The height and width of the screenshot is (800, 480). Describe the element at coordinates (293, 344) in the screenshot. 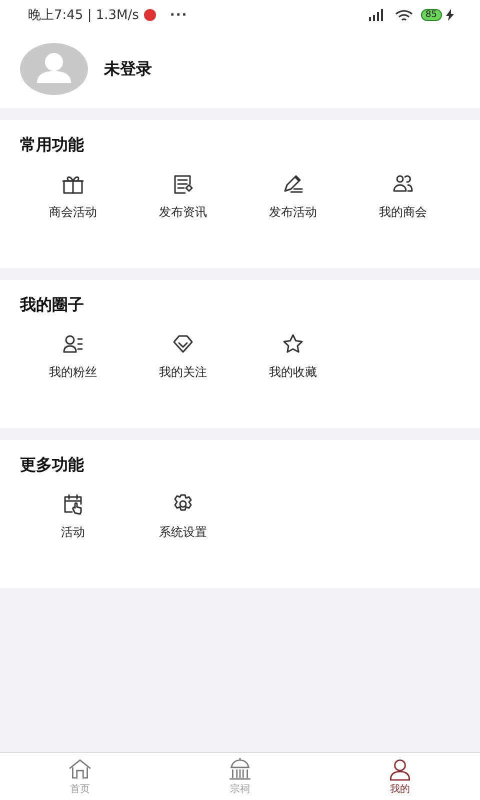

I see `star-icon` at that location.